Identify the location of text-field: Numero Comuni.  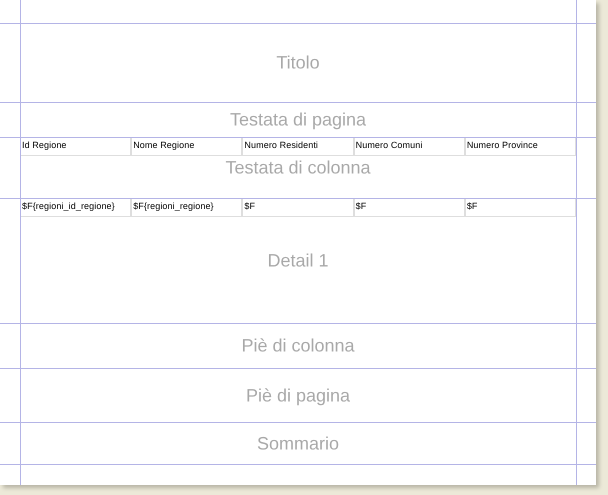
(409, 147).